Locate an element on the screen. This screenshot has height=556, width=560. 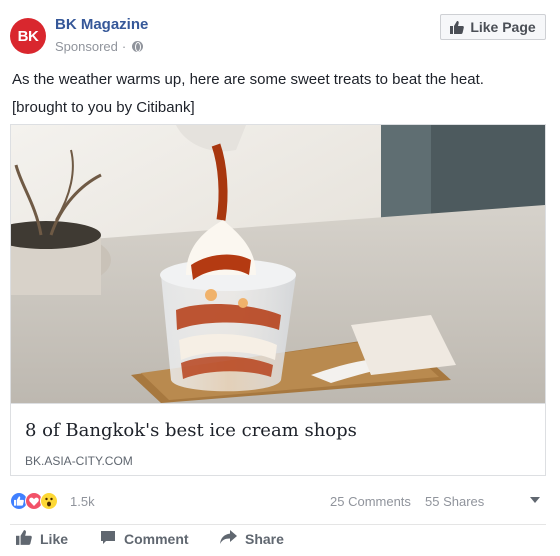
sponsored-label: Sponsored is located at coordinates (86, 46).